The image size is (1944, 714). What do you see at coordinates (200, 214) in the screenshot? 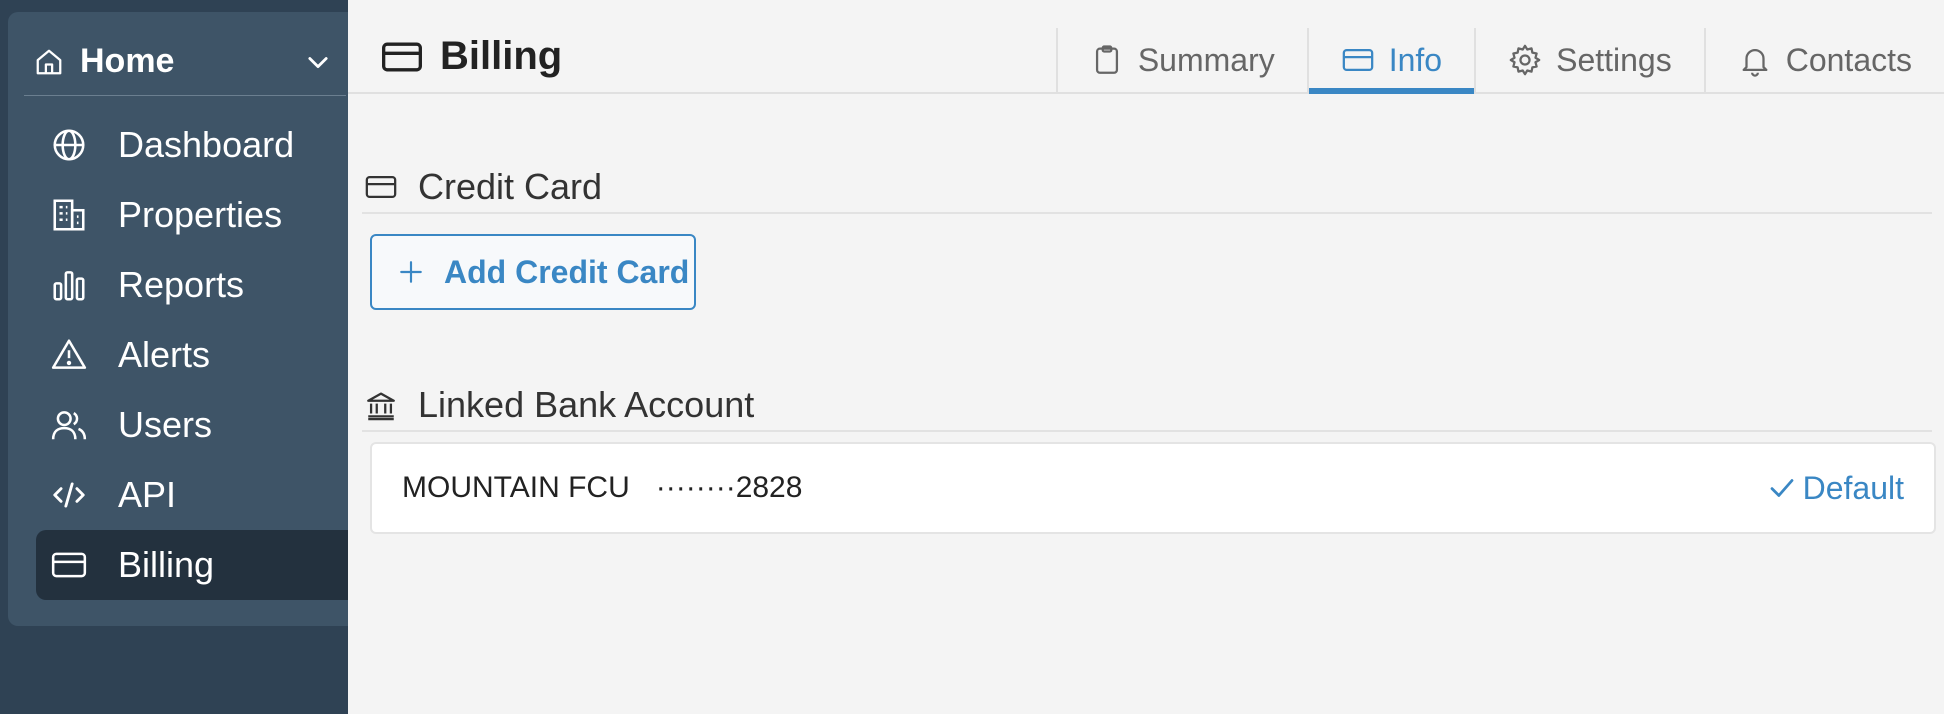
I see `sidebar-item-label: Properties` at bounding box center [200, 214].